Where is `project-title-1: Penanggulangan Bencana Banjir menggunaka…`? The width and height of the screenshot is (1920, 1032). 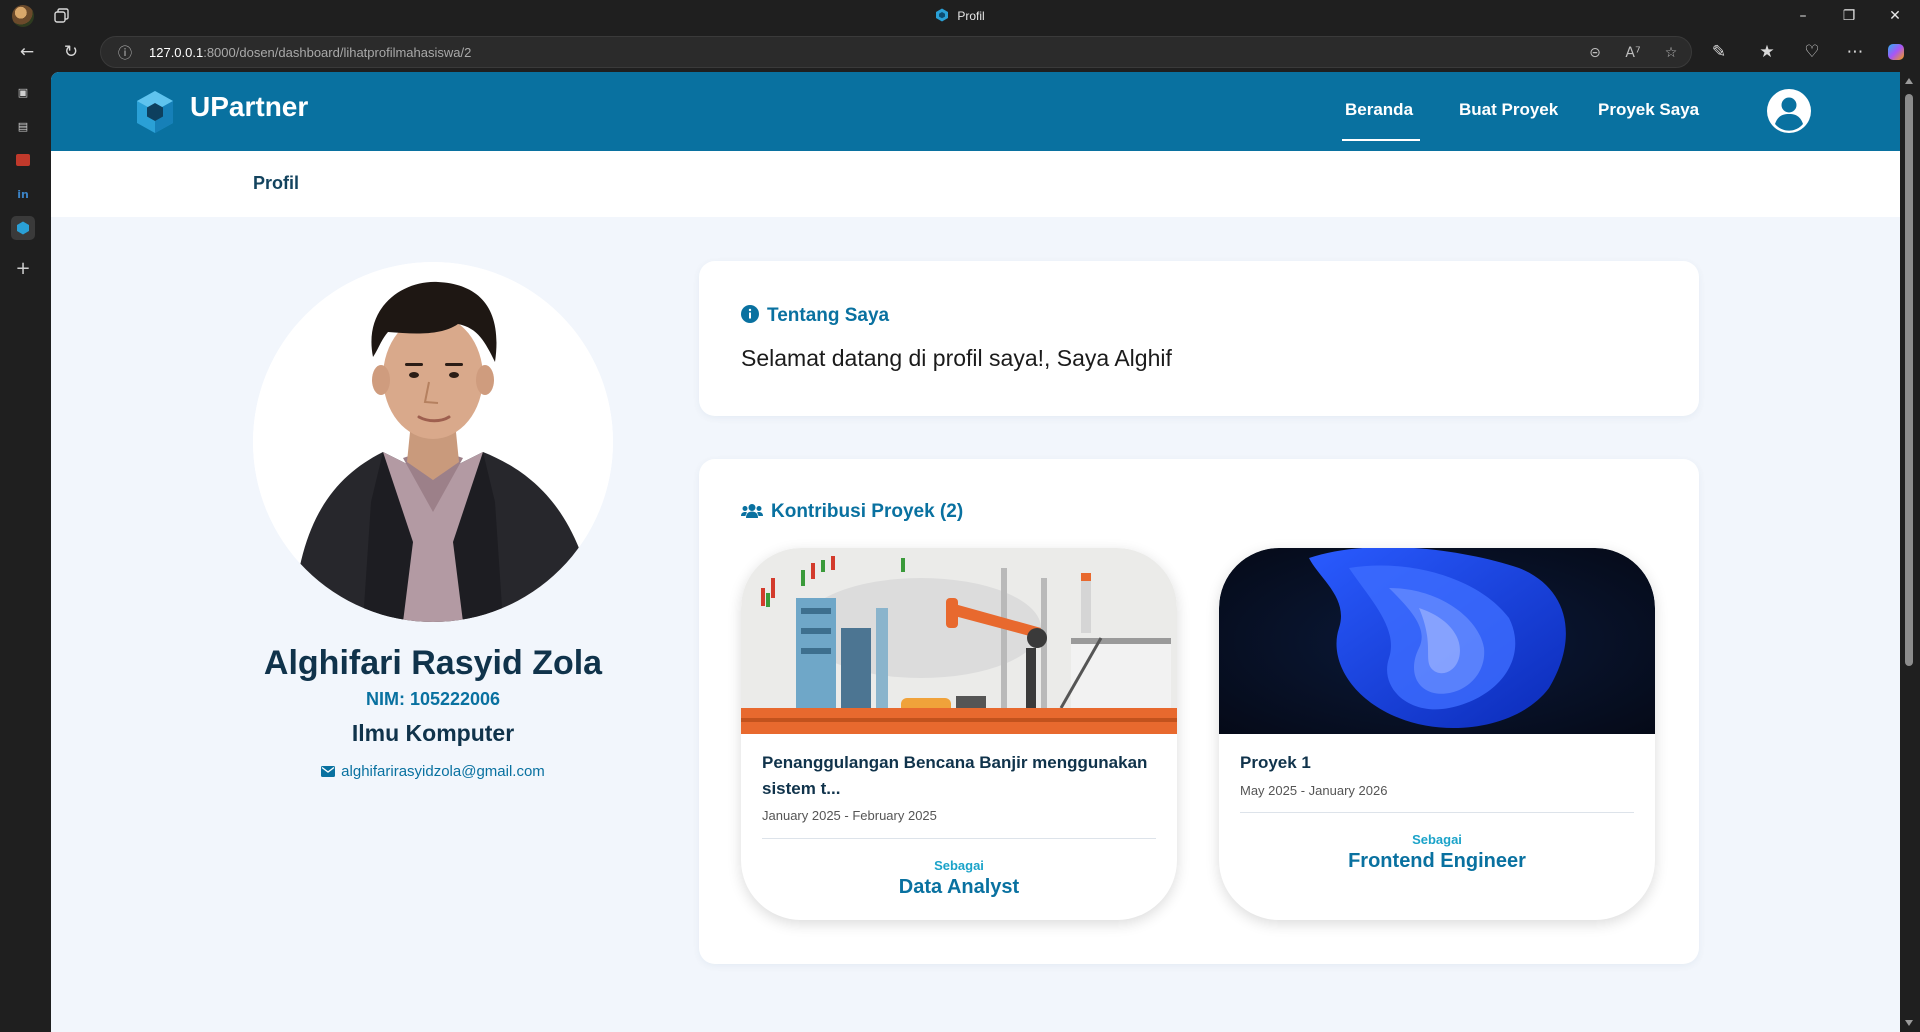 project-title-1: Penanggulangan Bencana Banjir menggunaka… is located at coordinates (962, 776).